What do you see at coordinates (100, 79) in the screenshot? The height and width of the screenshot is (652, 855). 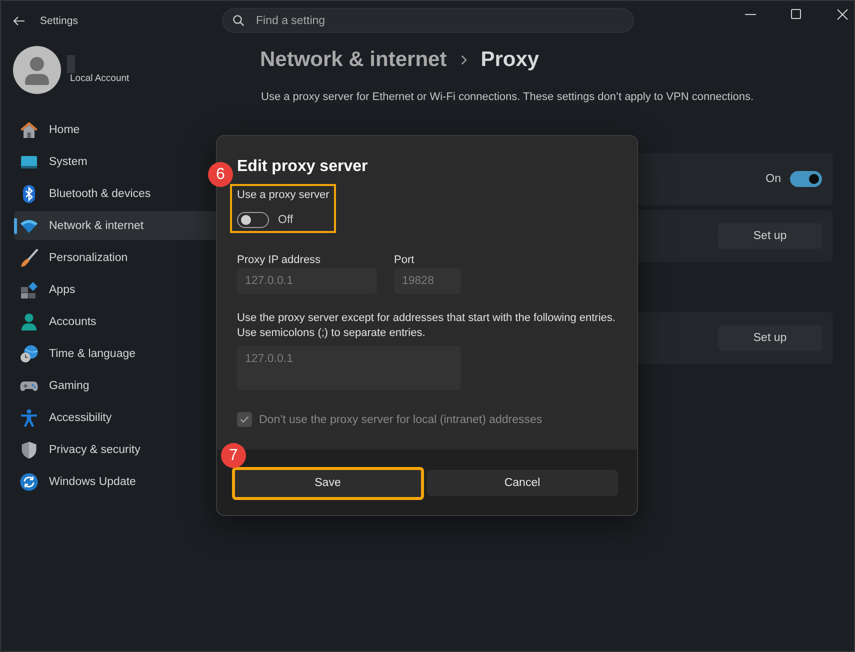 I see `account-type: Local Account` at bounding box center [100, 79].